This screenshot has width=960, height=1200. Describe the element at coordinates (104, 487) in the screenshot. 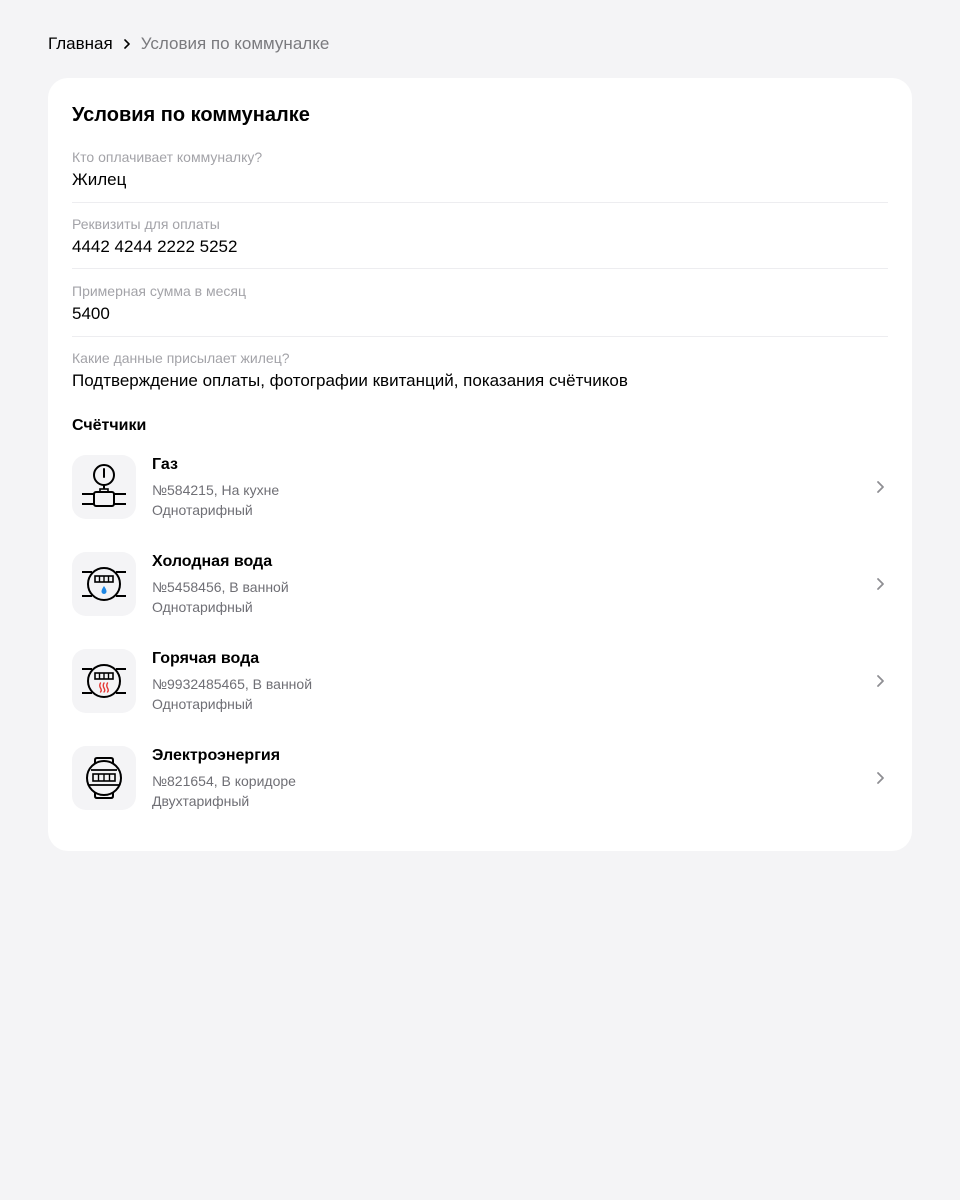

I see `gas-meter-icon` at that location.